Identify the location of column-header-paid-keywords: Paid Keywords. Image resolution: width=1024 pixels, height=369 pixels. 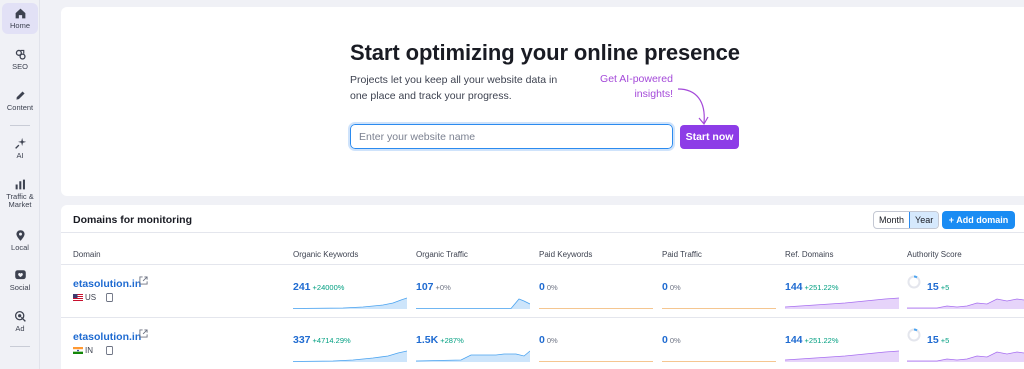
(566, 254).